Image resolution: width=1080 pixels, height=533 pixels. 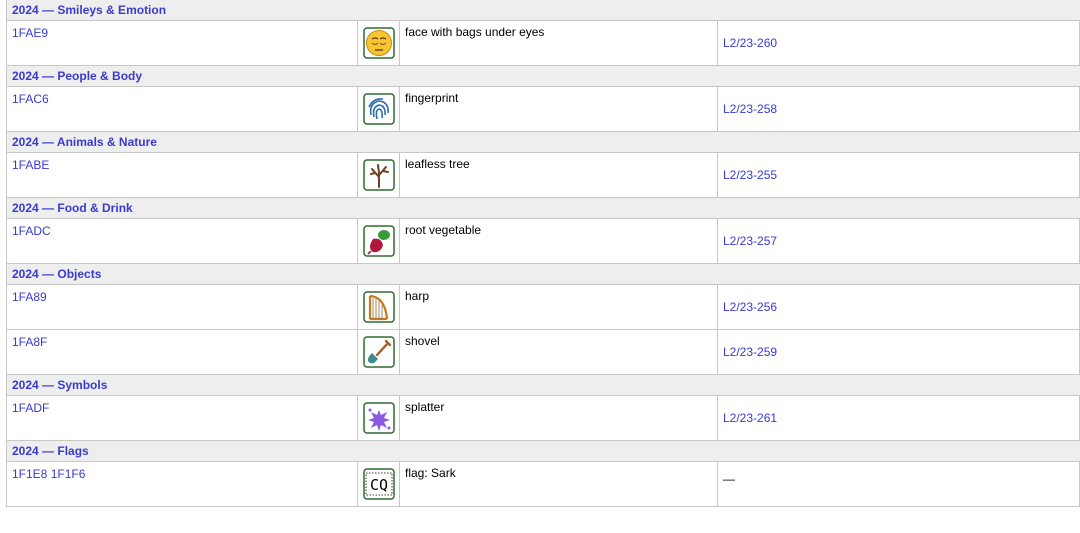 What do you see at coordinates (898, 307) in the screenshot?
I see `proposal-link: L2/23-256` at bounding box center [898, 307].